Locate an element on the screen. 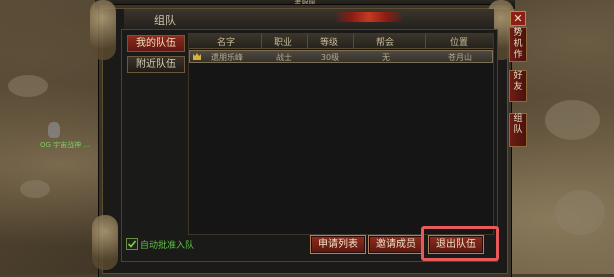  column-header-name: 名字 is located at coordinates (225, 43).